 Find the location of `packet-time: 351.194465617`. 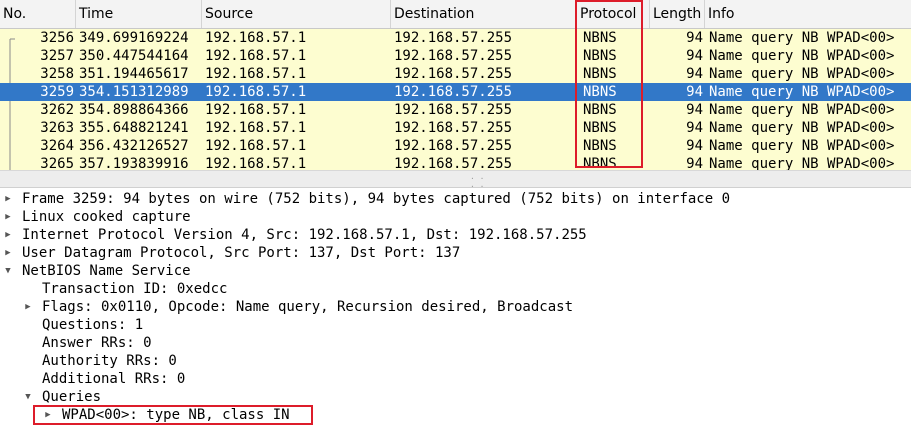

packet-time: 351.194465617 is located at coordinates (134, 74).